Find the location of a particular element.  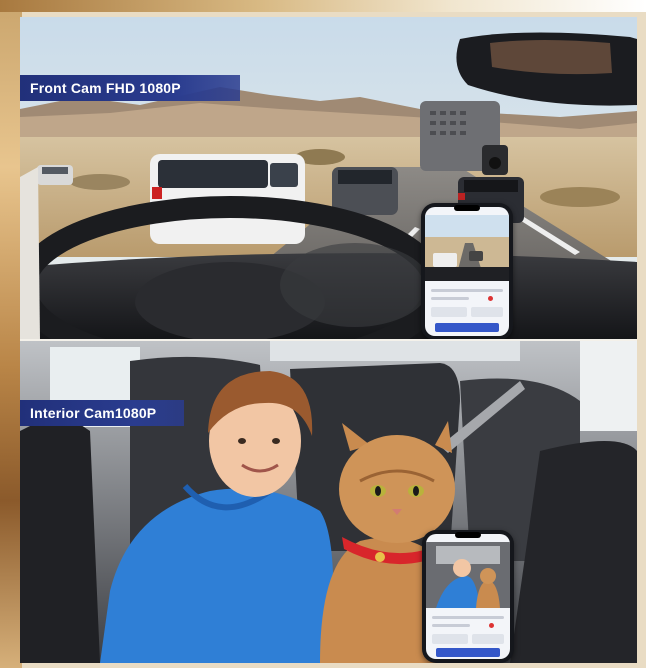

top-edge-background is located at coordinates (323, 6).